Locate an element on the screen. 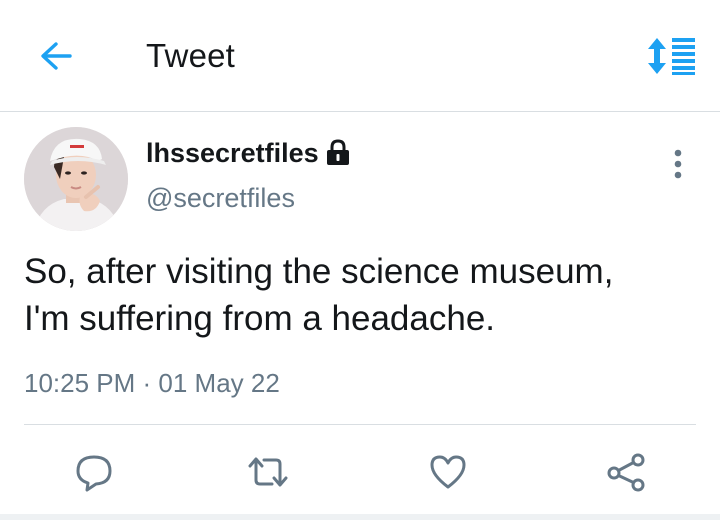  avatar is located at coordinates (76, 179).